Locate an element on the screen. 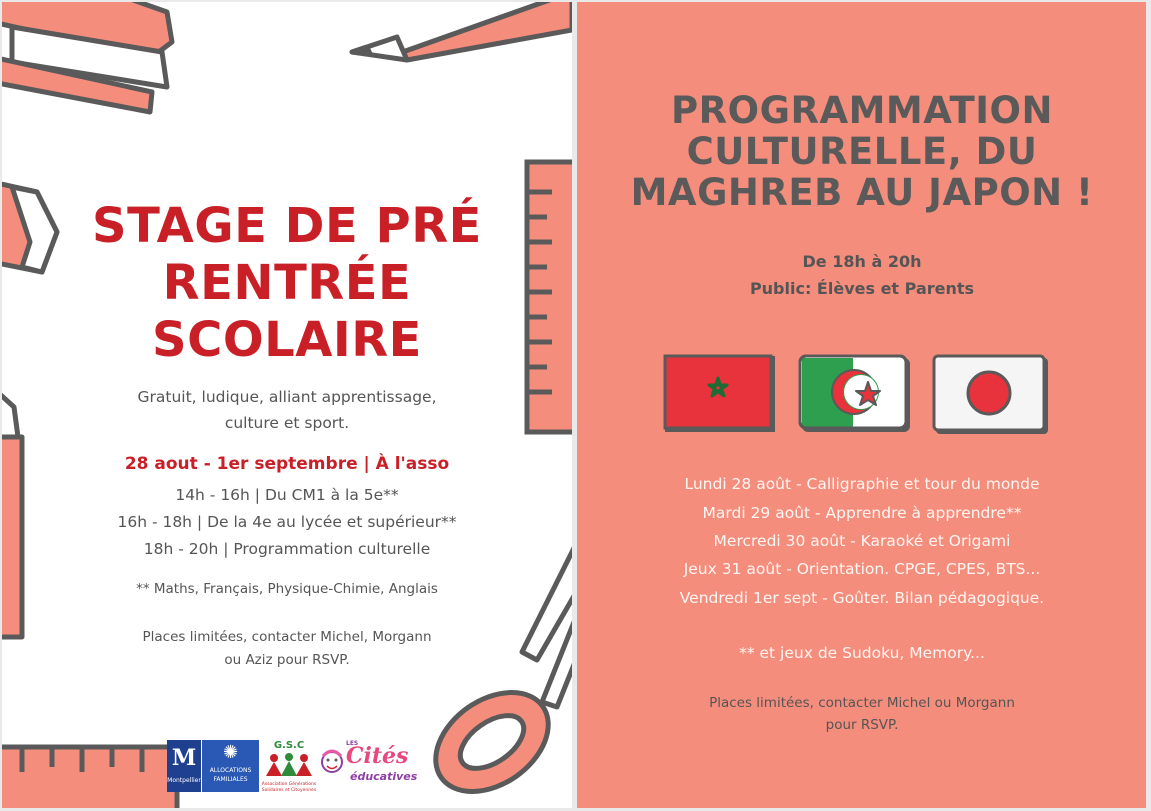 The height and width of the screenshot is (811, 1151). caf-line1: ALLOCATIONS is located at coordinates (230, 770).